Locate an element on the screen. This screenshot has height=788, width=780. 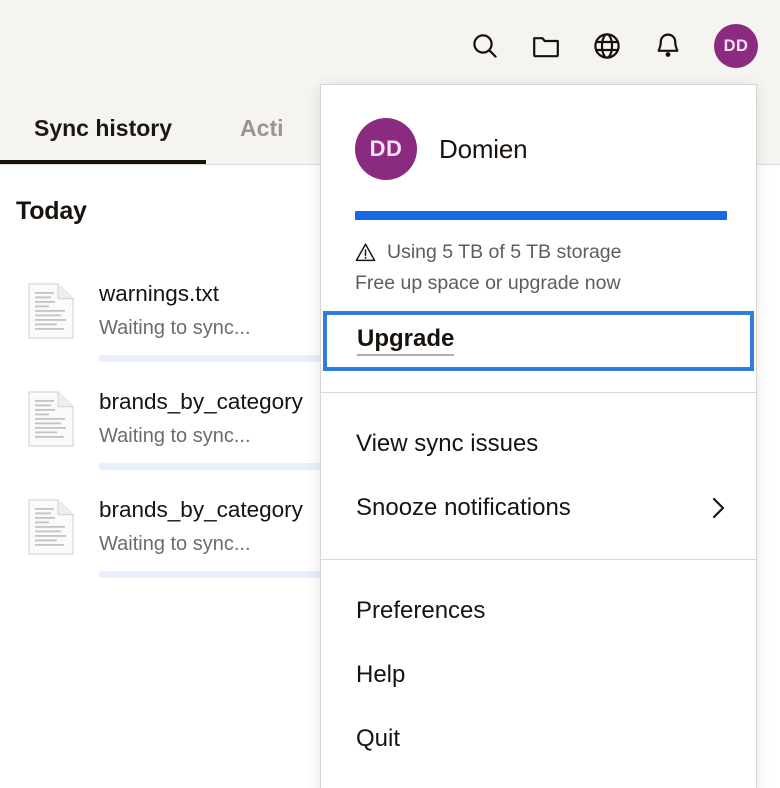
bell-icon is located at coordinates (668, 46).